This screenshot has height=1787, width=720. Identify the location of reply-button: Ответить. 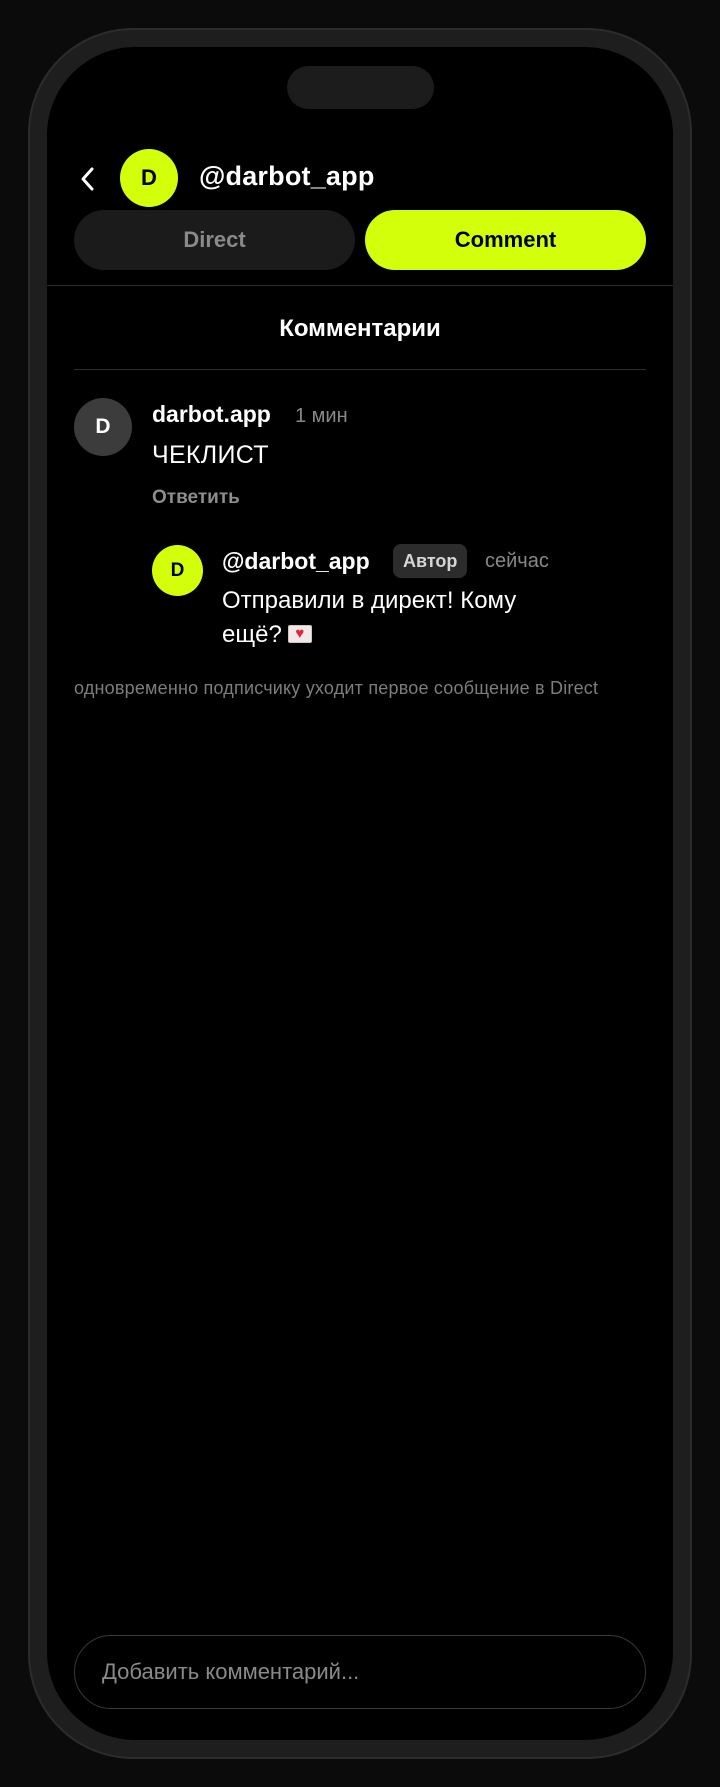
(196, 498).